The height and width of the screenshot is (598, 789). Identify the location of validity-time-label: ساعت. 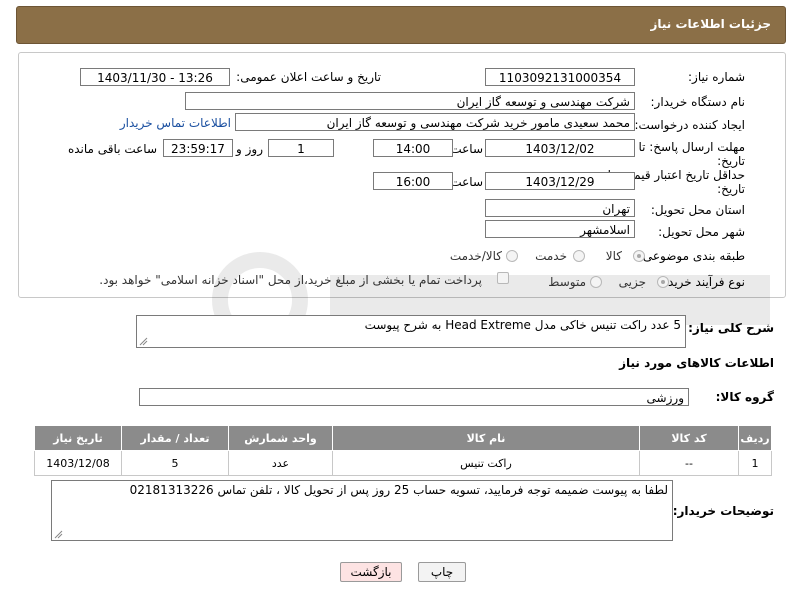
(466, 182).